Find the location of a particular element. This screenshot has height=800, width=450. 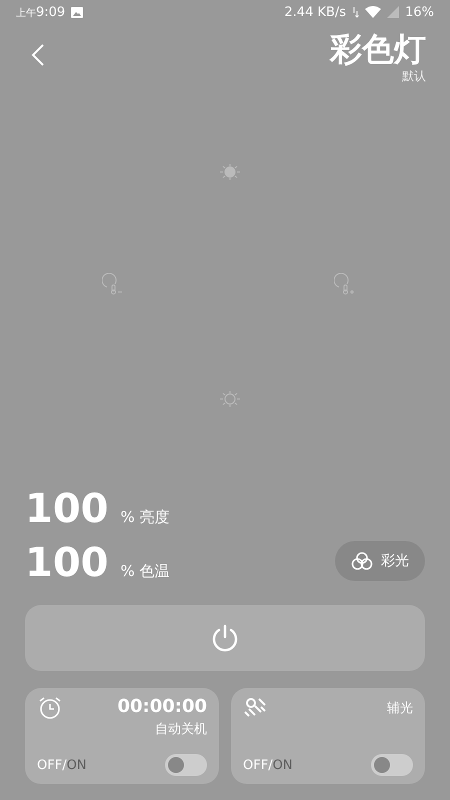

battery-text: 16% is located at coordinates (419, 12).